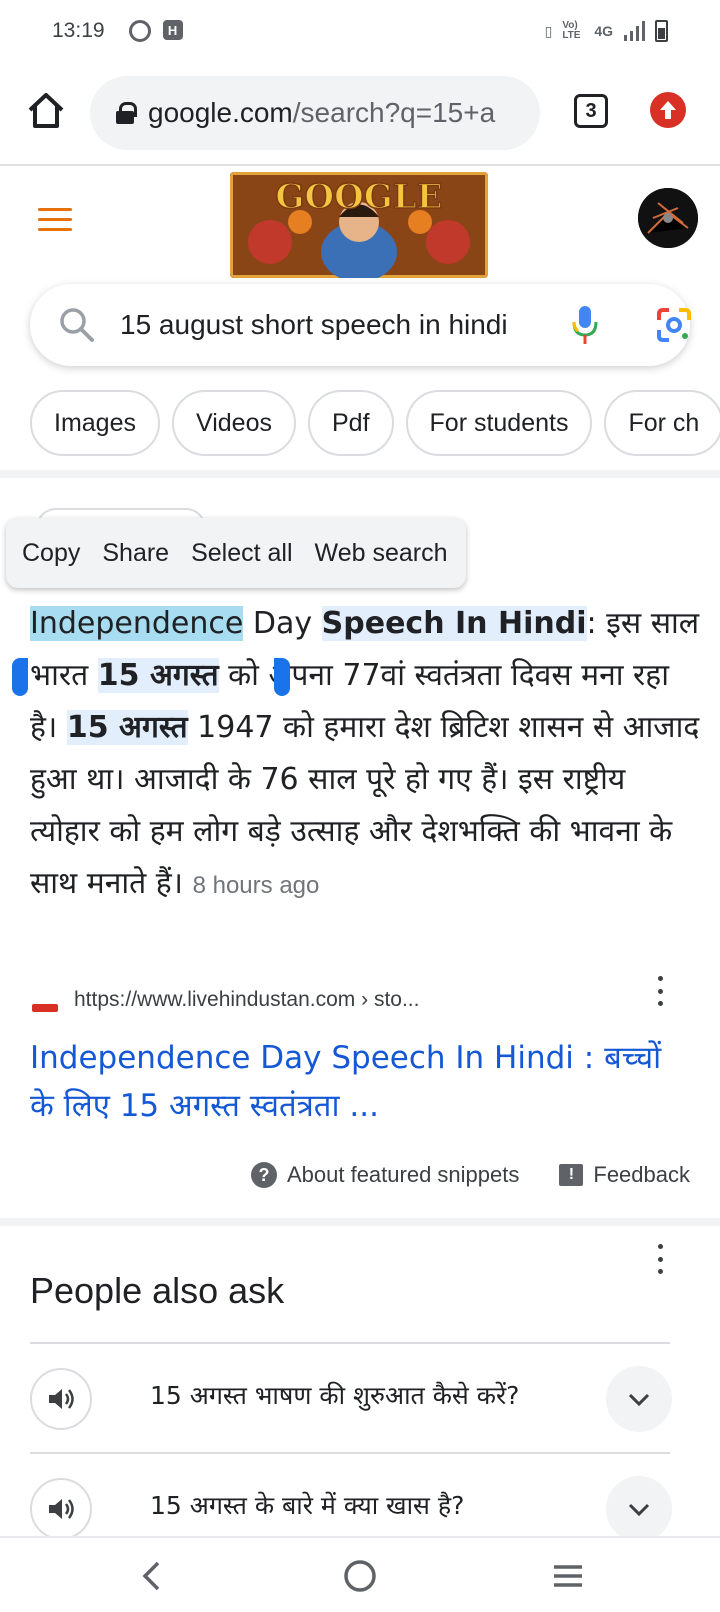 The image size is (720, 1612). Describe the element at coordinates (624, 1175) in the screenshot. I see `feedback-link: ! Feedback` at that location.